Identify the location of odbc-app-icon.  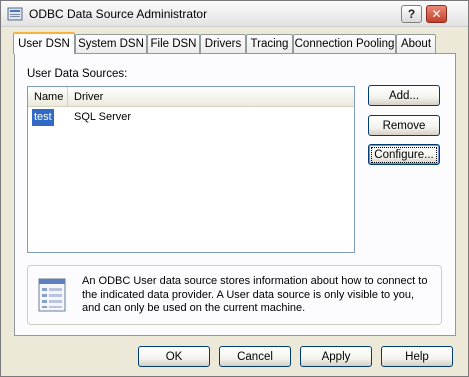
(15, 14).